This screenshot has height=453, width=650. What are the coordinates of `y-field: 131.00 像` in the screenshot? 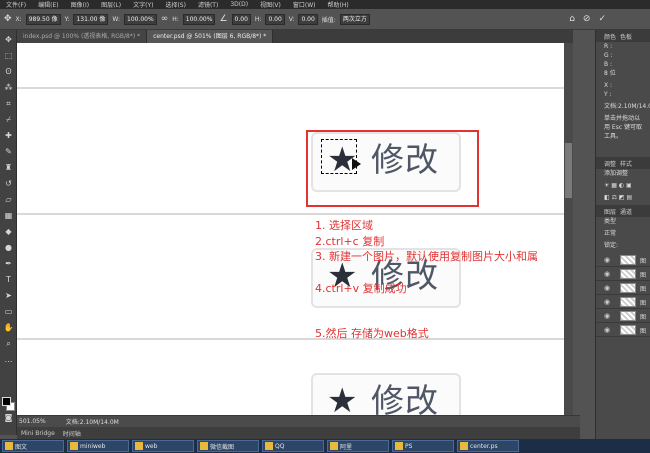 It's located at (91, 19).